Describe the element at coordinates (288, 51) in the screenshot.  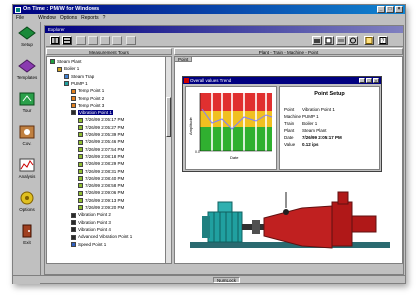
I see `header-plant-path: Plant - Train - Machine - Point` at that location.